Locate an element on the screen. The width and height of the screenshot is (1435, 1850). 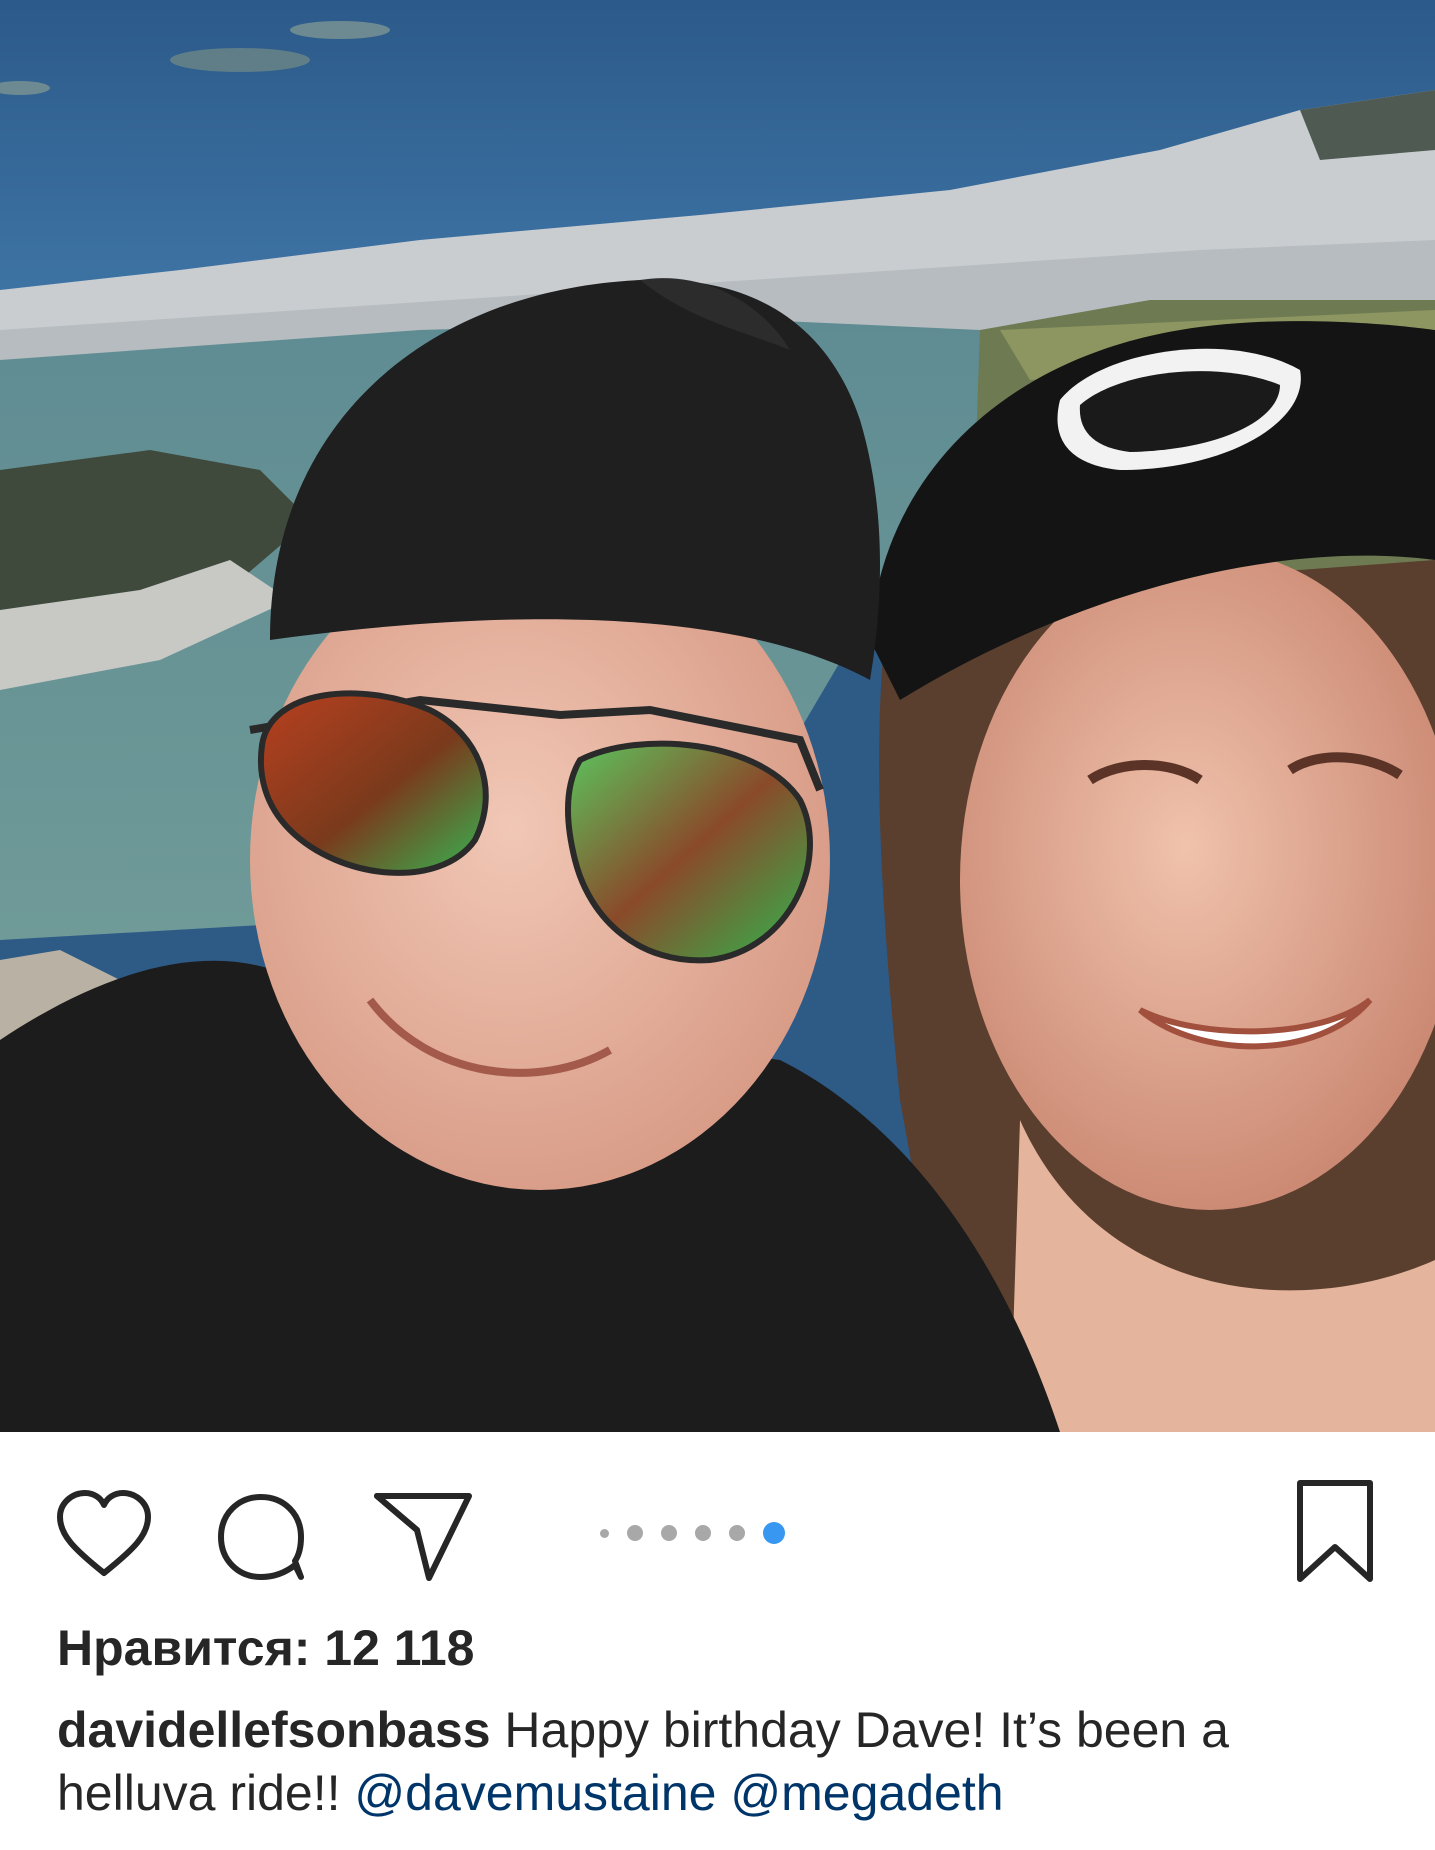
carousel-dot-active is located at coordinates (774, 1533).